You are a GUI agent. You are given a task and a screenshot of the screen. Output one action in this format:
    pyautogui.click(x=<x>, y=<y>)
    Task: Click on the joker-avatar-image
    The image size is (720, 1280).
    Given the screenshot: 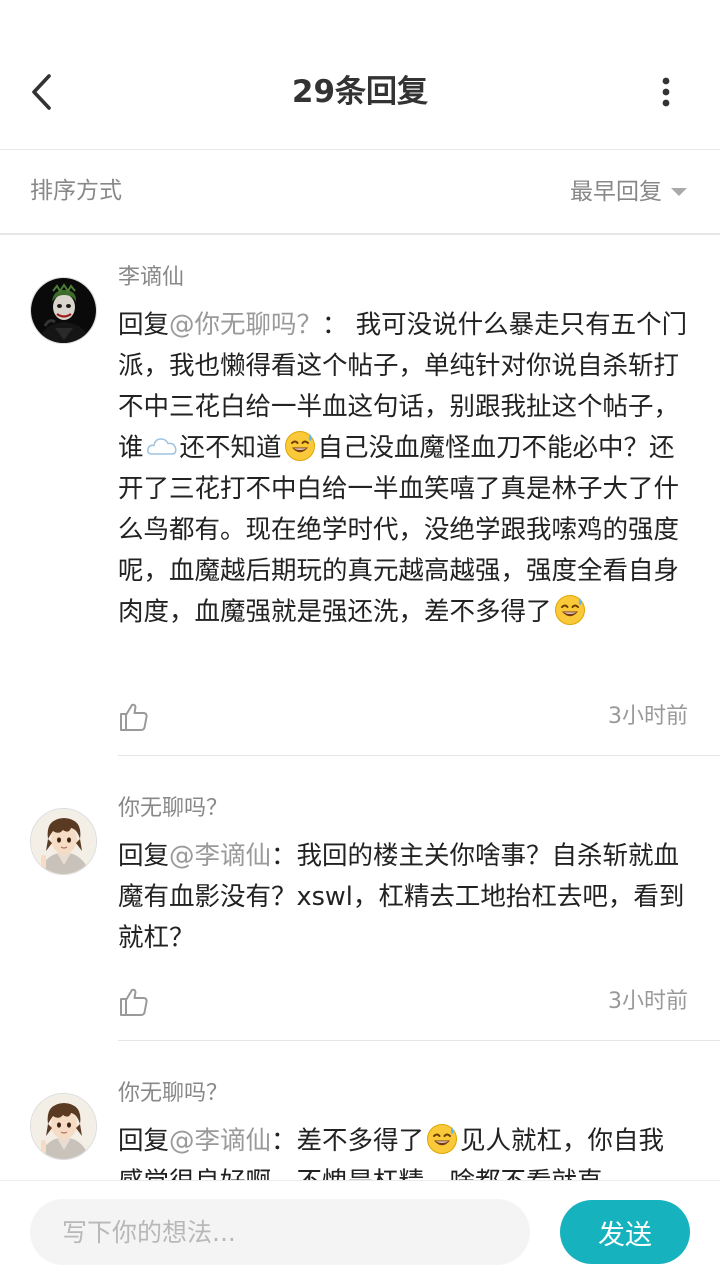 What is the action you would take?
    pyautogui.click(x=63, y=310)
    